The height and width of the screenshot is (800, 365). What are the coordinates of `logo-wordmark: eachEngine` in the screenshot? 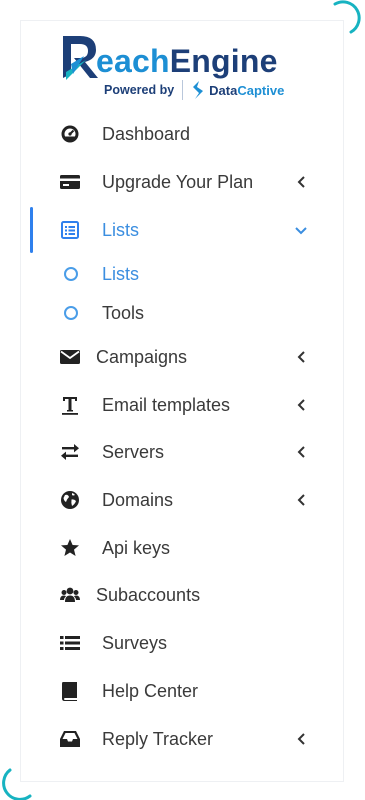 It's located at (169, 57).